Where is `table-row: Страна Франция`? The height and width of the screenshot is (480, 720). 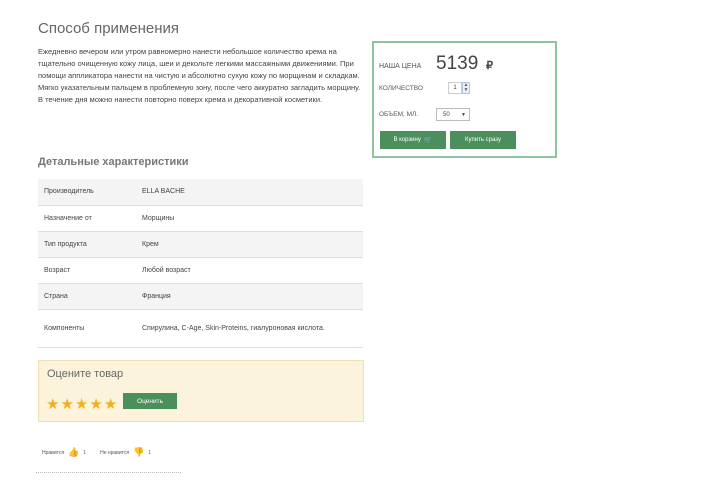
table-row: Страна Франция is located at coordinates (200, 296).